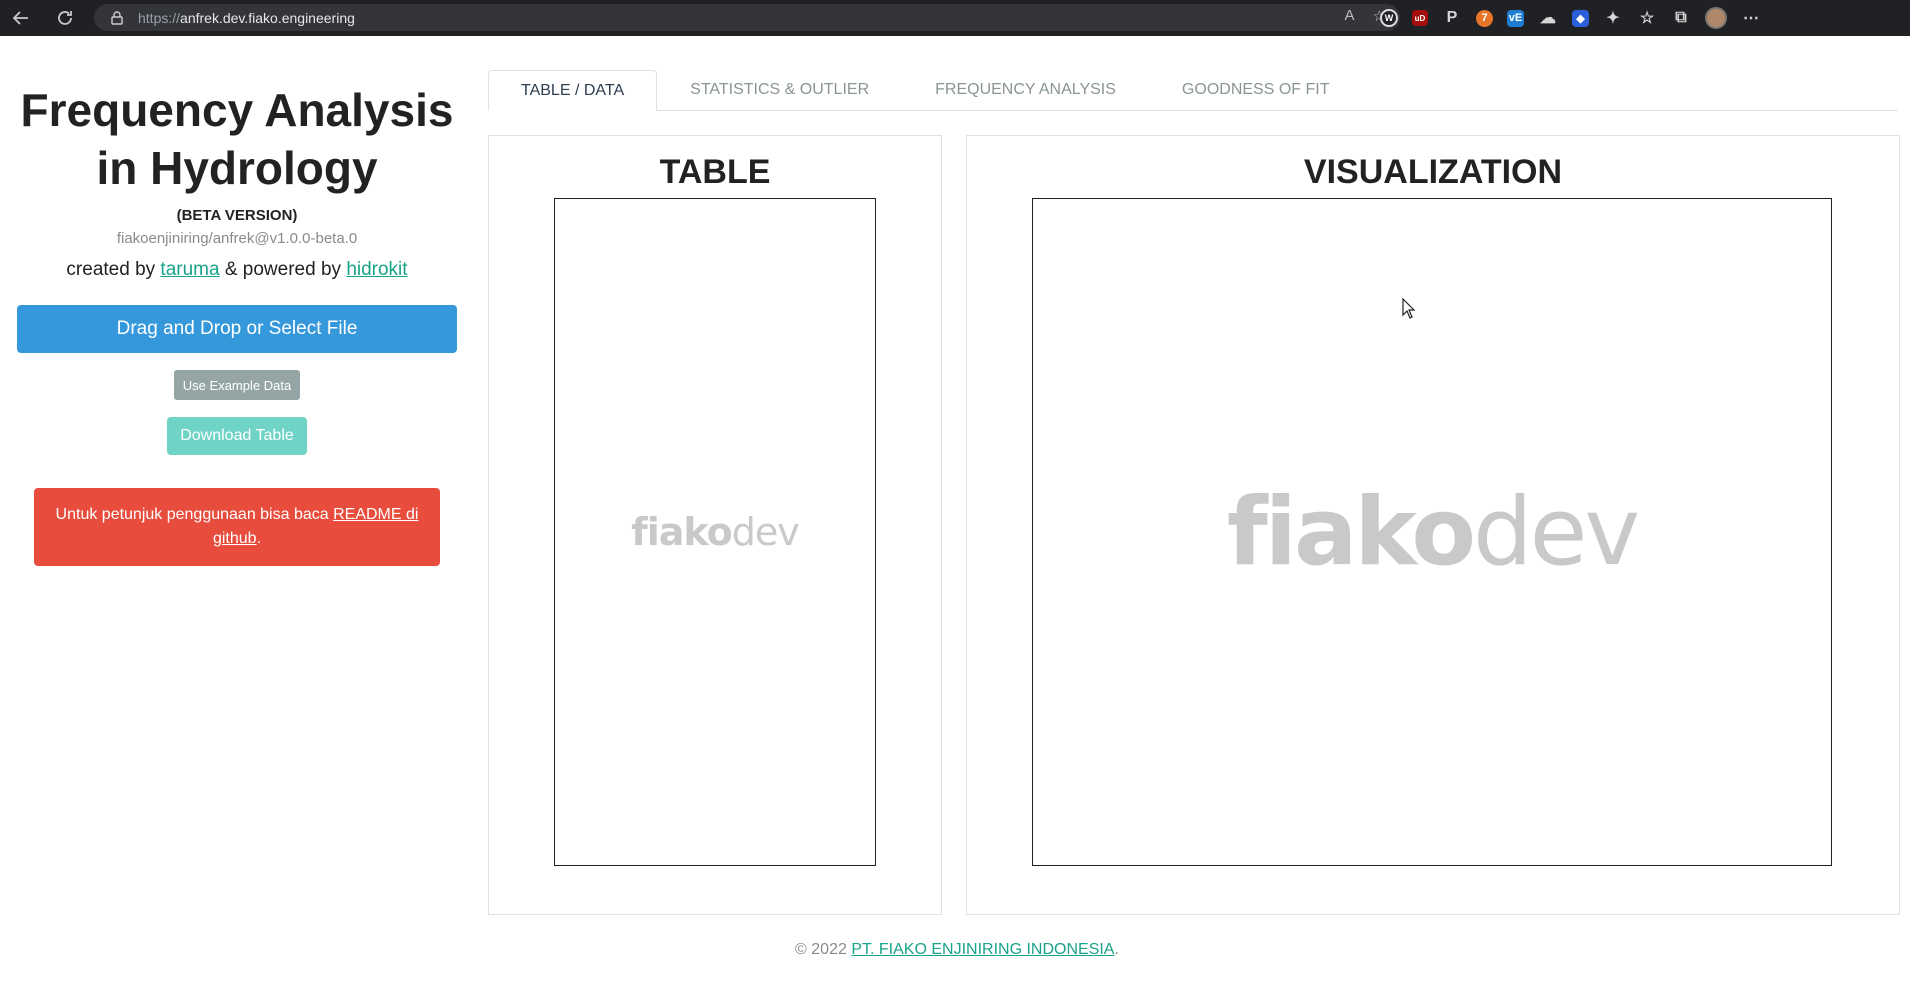  What do you see at coordinates (1716, 18) in the screenshot?
I see `profile-avatar` at bounding box center [1716, 18].